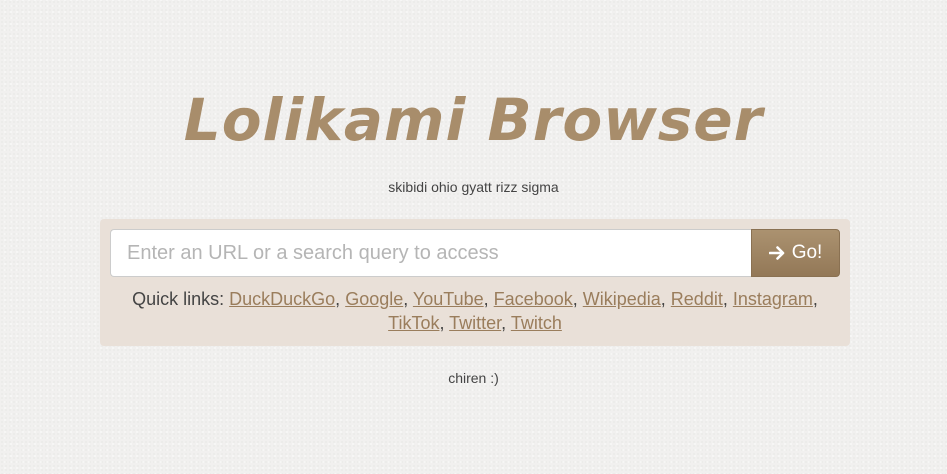  Describe the element at coordinates (622, 299) in the screenshot. I see `quick-link-wikipedia: Wikipedia` at that location.